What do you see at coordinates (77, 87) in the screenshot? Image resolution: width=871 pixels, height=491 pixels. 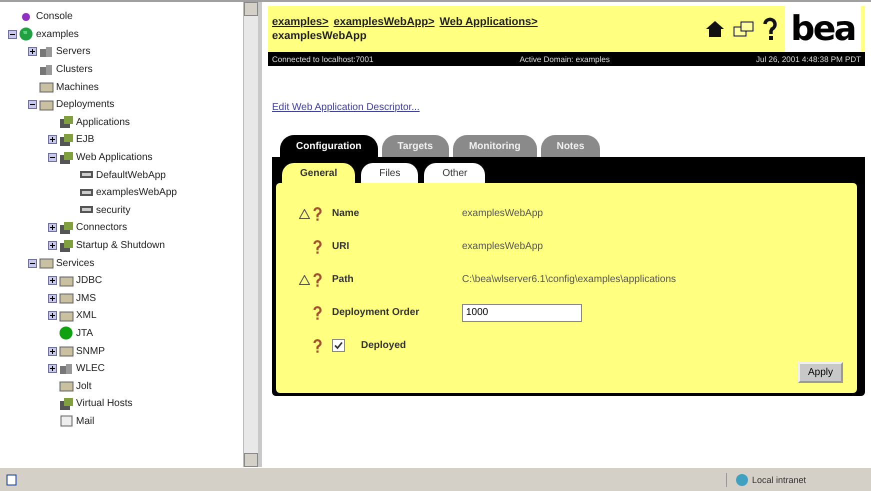 I see `tree-item: Machines` at bounding box center [77, 87].